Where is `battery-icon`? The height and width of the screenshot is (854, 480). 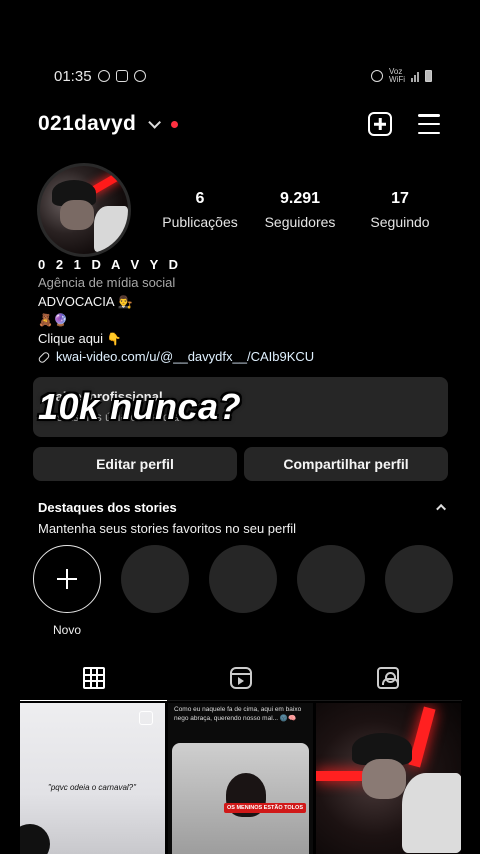 battery-icon is located at coordinates (428, 76).